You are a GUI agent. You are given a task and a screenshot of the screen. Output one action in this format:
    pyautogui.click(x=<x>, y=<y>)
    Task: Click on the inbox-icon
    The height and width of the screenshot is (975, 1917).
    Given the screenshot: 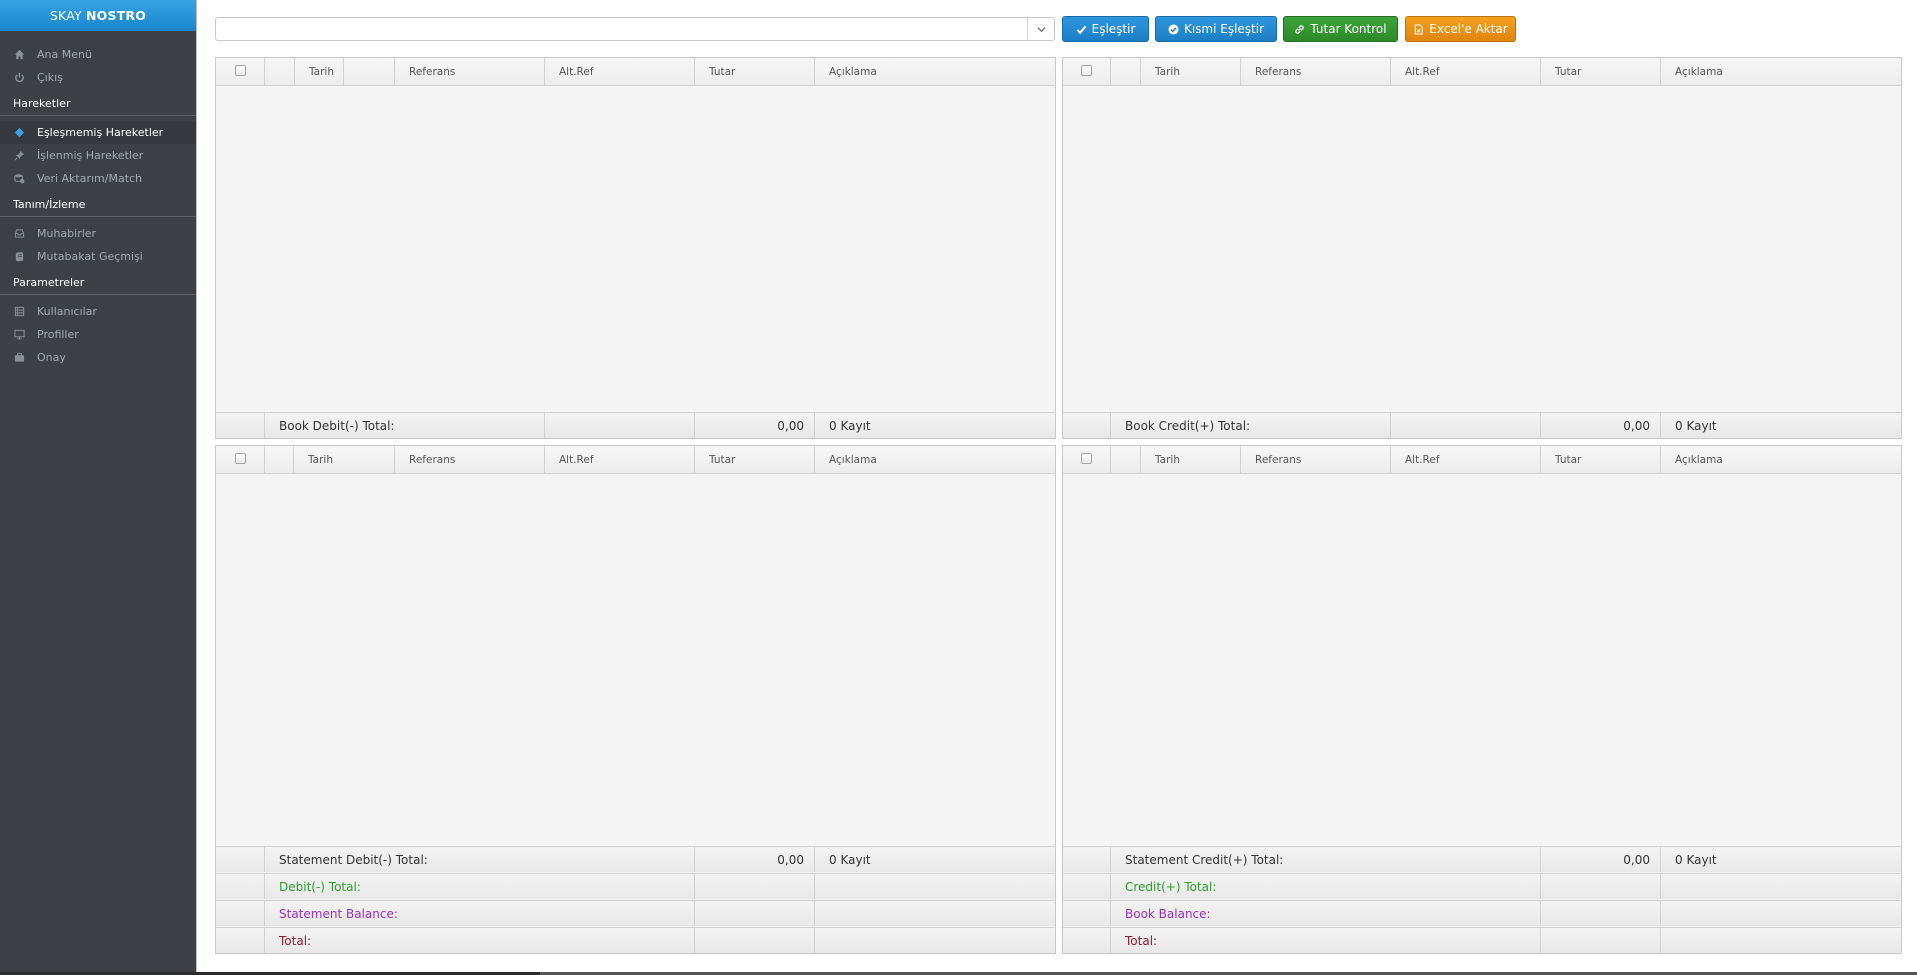 What is the action you would take?
    pyautogui.click(x=19, y=234)
    